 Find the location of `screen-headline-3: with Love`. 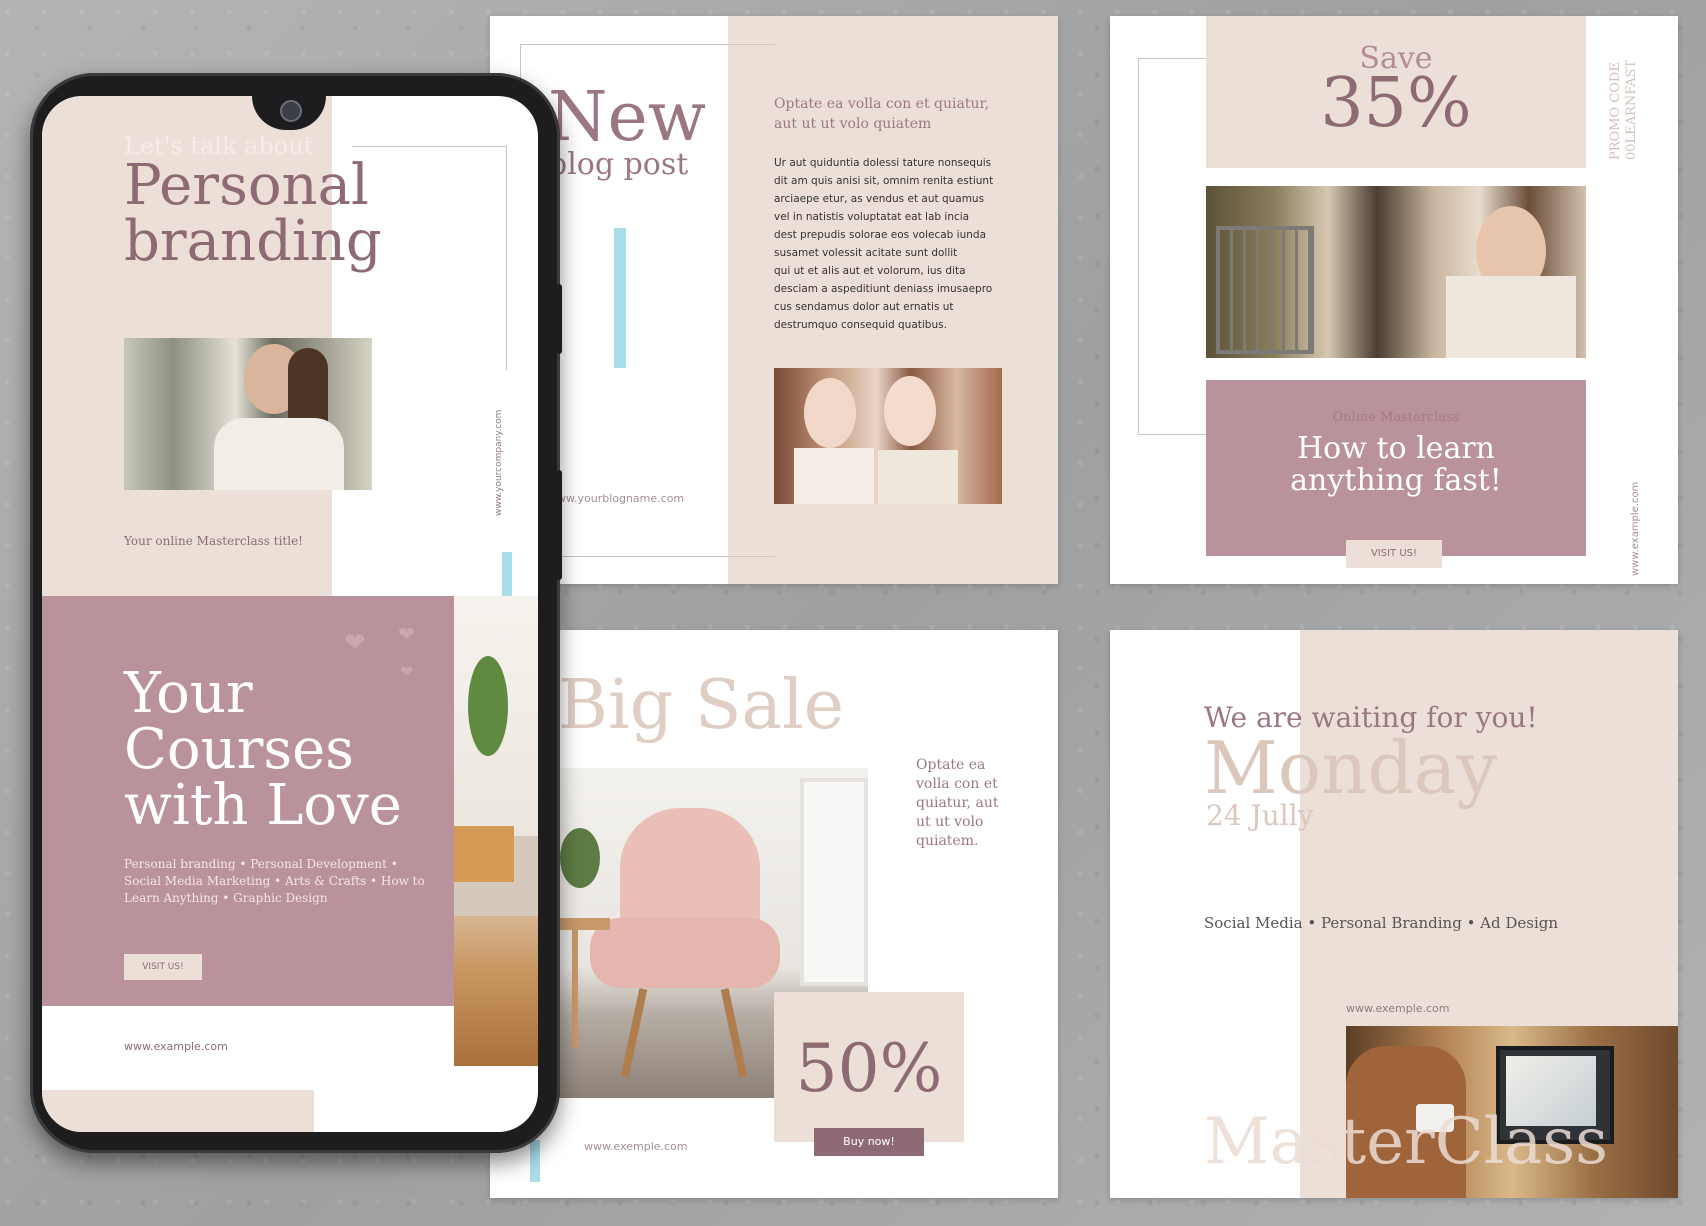

screen-headline-3: with Love is located at coordinates (263, 805).